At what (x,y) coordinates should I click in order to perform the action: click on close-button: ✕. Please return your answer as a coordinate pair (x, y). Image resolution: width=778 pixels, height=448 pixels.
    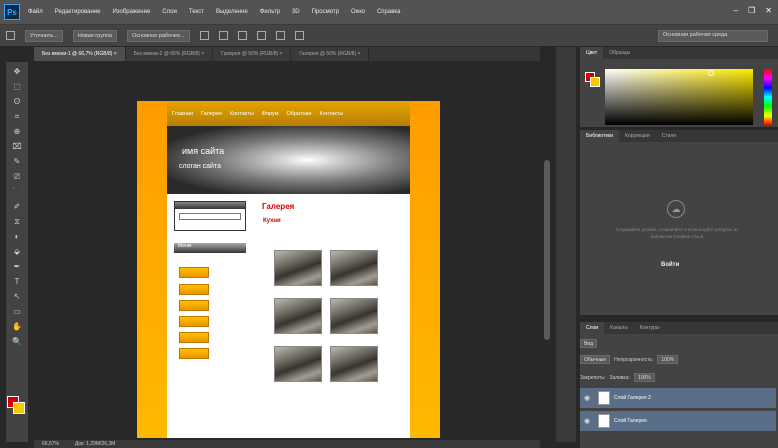
    Looking at the image, I should click on (768, 10).